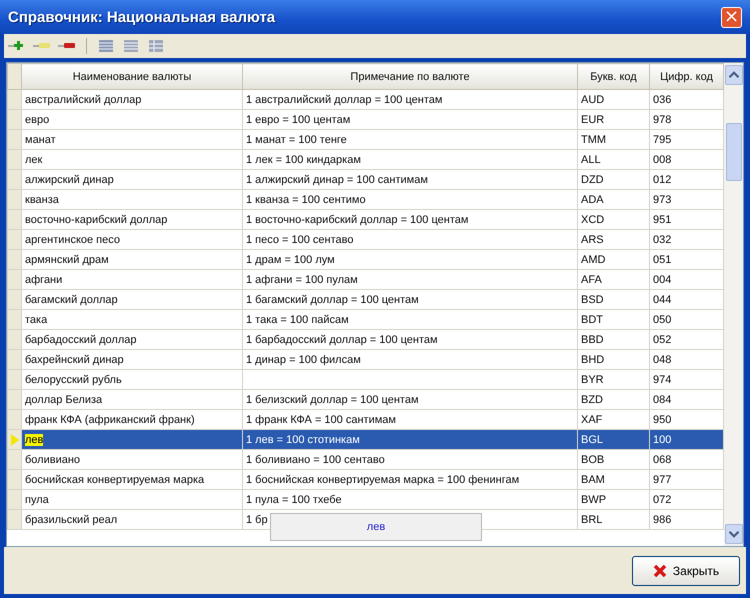 Image resolution: width=750 pixels, height=598 pixels. I want to click on table-cell: AMD, so click(614, 260).